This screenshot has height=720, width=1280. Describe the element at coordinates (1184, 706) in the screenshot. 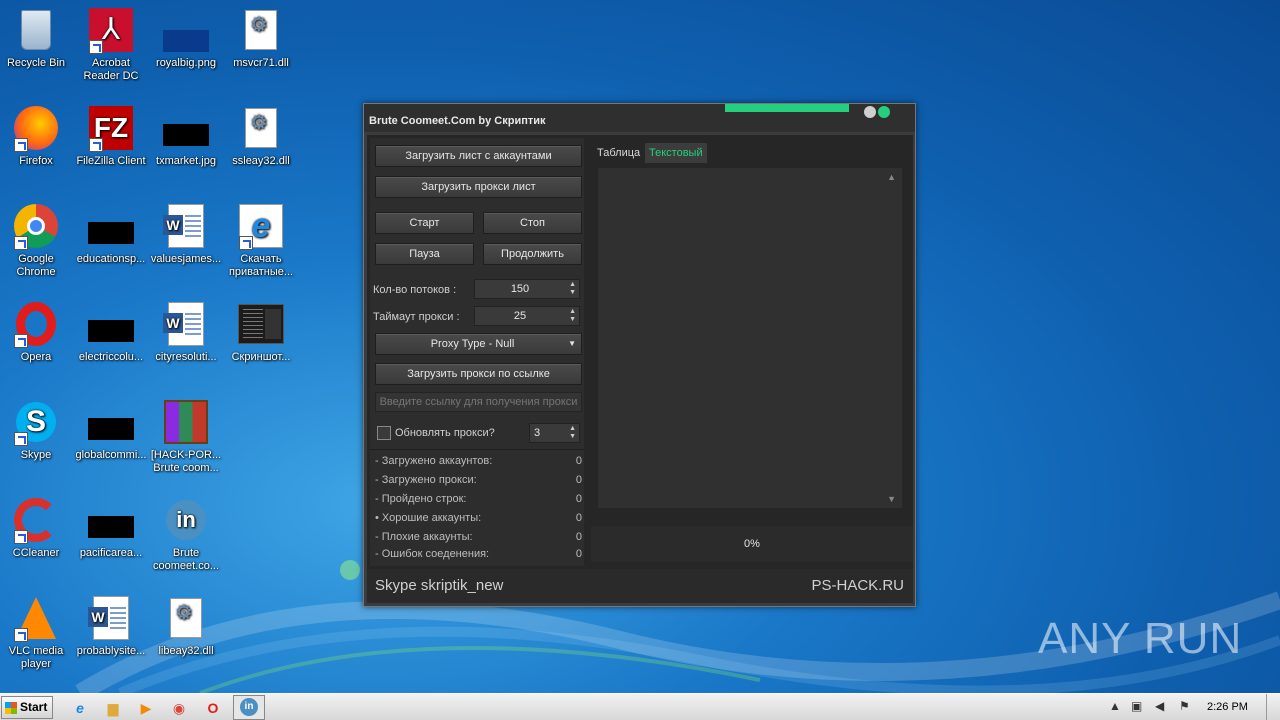

I see `action-center-flag-icon: ⚑` at that location.